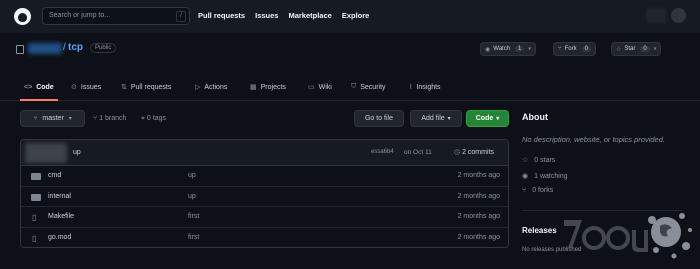  Describe the element at coordinates (266, 15) in the screenshot. I see `nav-issues: Issues` at that location.